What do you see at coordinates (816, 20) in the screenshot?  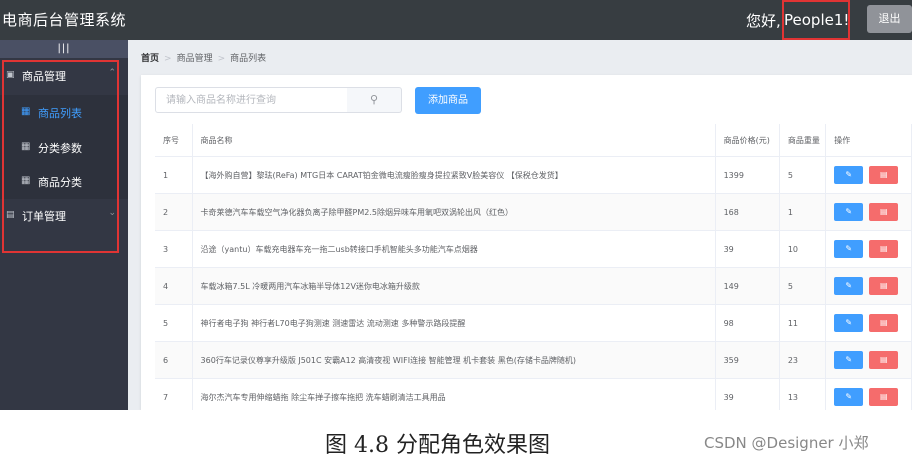 I see `username-label: People1!` at bounding box center [816, 20].